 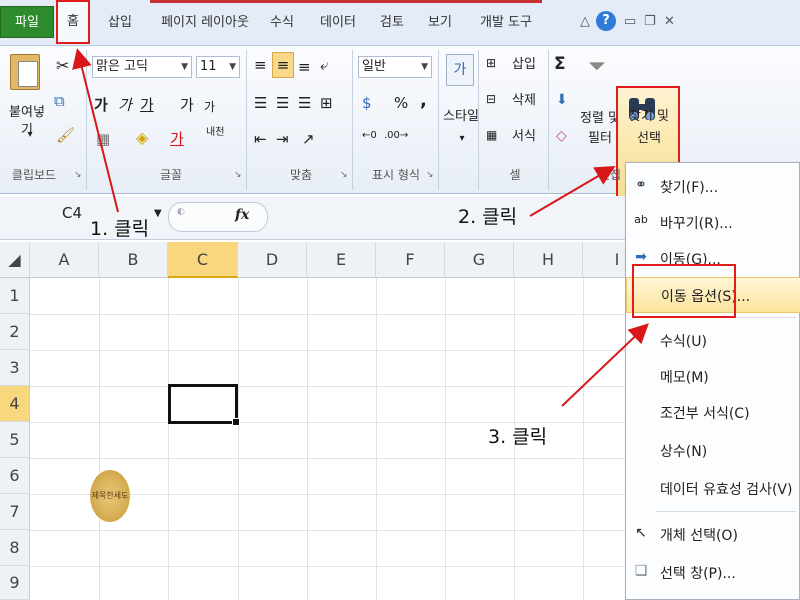 What do you see at coordinates (605, 365) in the screenshot?
I see `step3-arrow` at bounding box center [605, 365].